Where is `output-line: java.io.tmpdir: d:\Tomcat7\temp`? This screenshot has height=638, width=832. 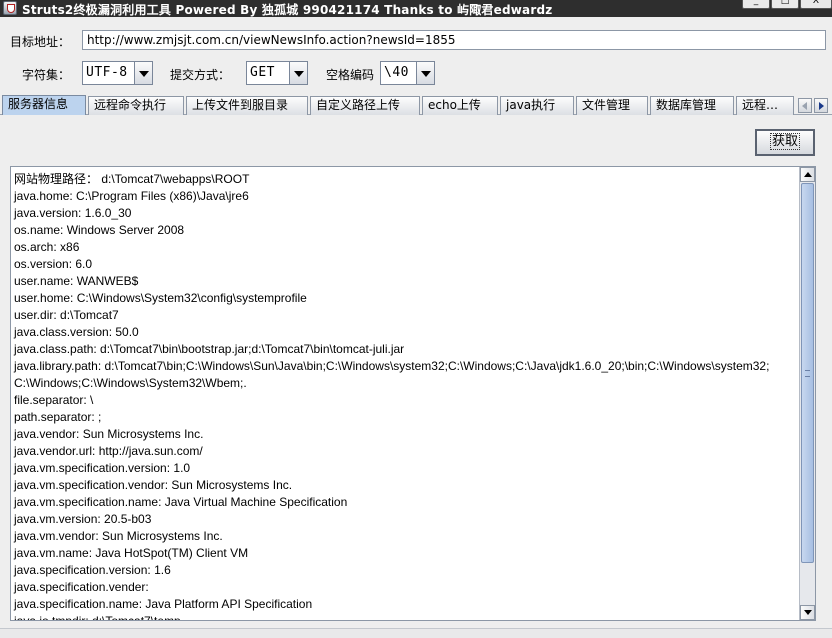
output-line: java.io.tmpdir: d:\Tomcat7\temp is located at coordinates (97, 617).